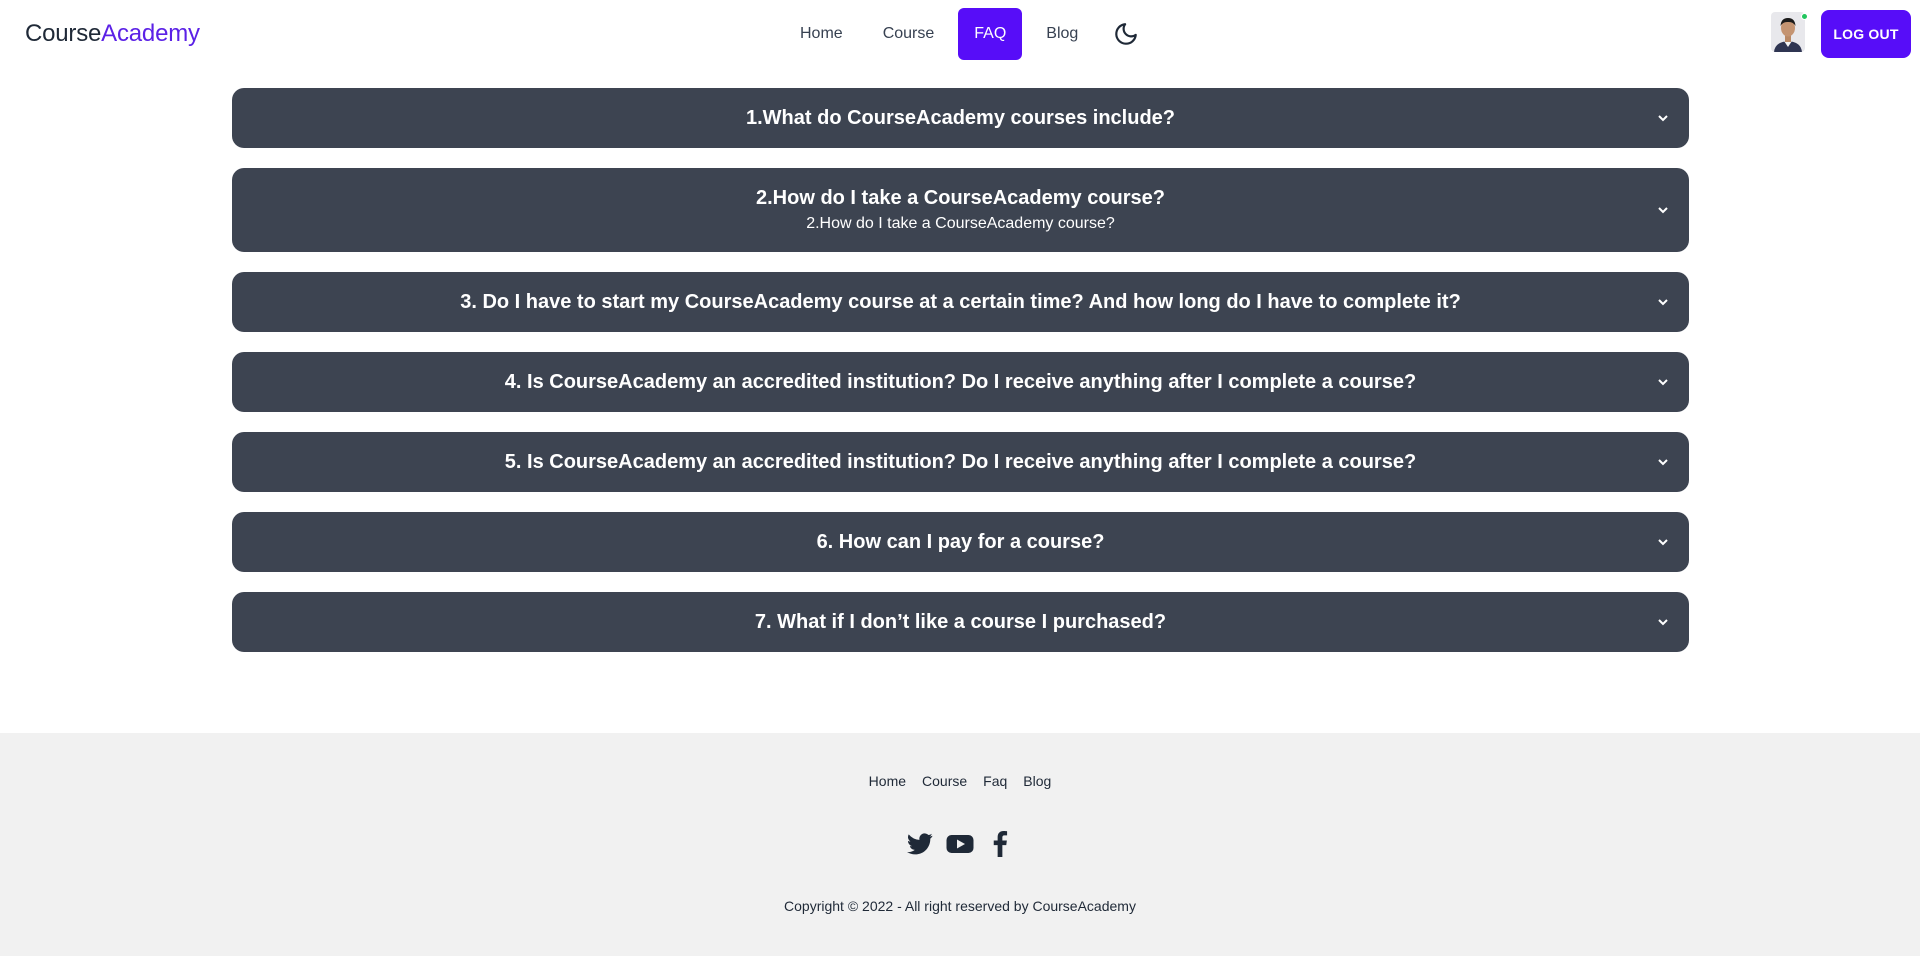  What do you see at coordinates (887, 781) in the screenshot?
I see `footer-link-home: Home` at bounding box center [887, 781].